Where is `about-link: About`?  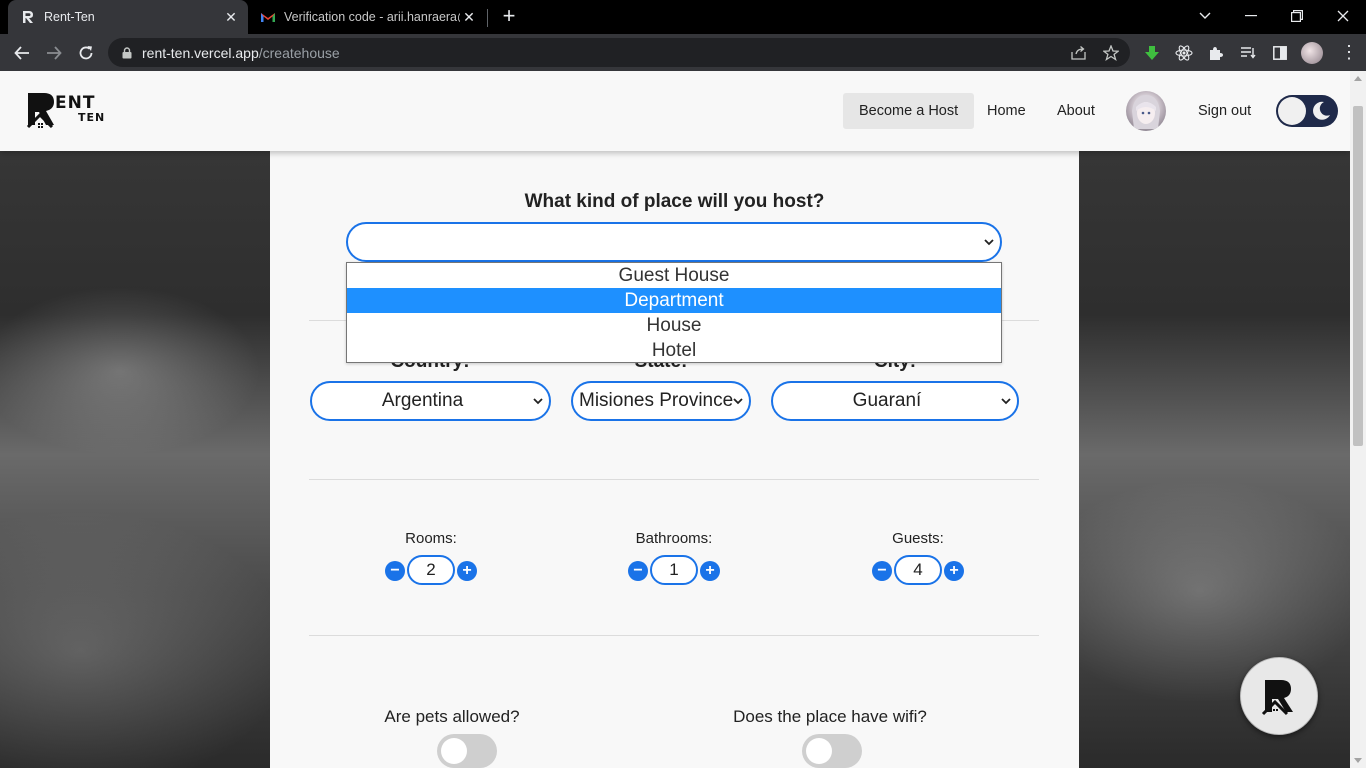
about-link: About is located at coordinates (1076, 111).